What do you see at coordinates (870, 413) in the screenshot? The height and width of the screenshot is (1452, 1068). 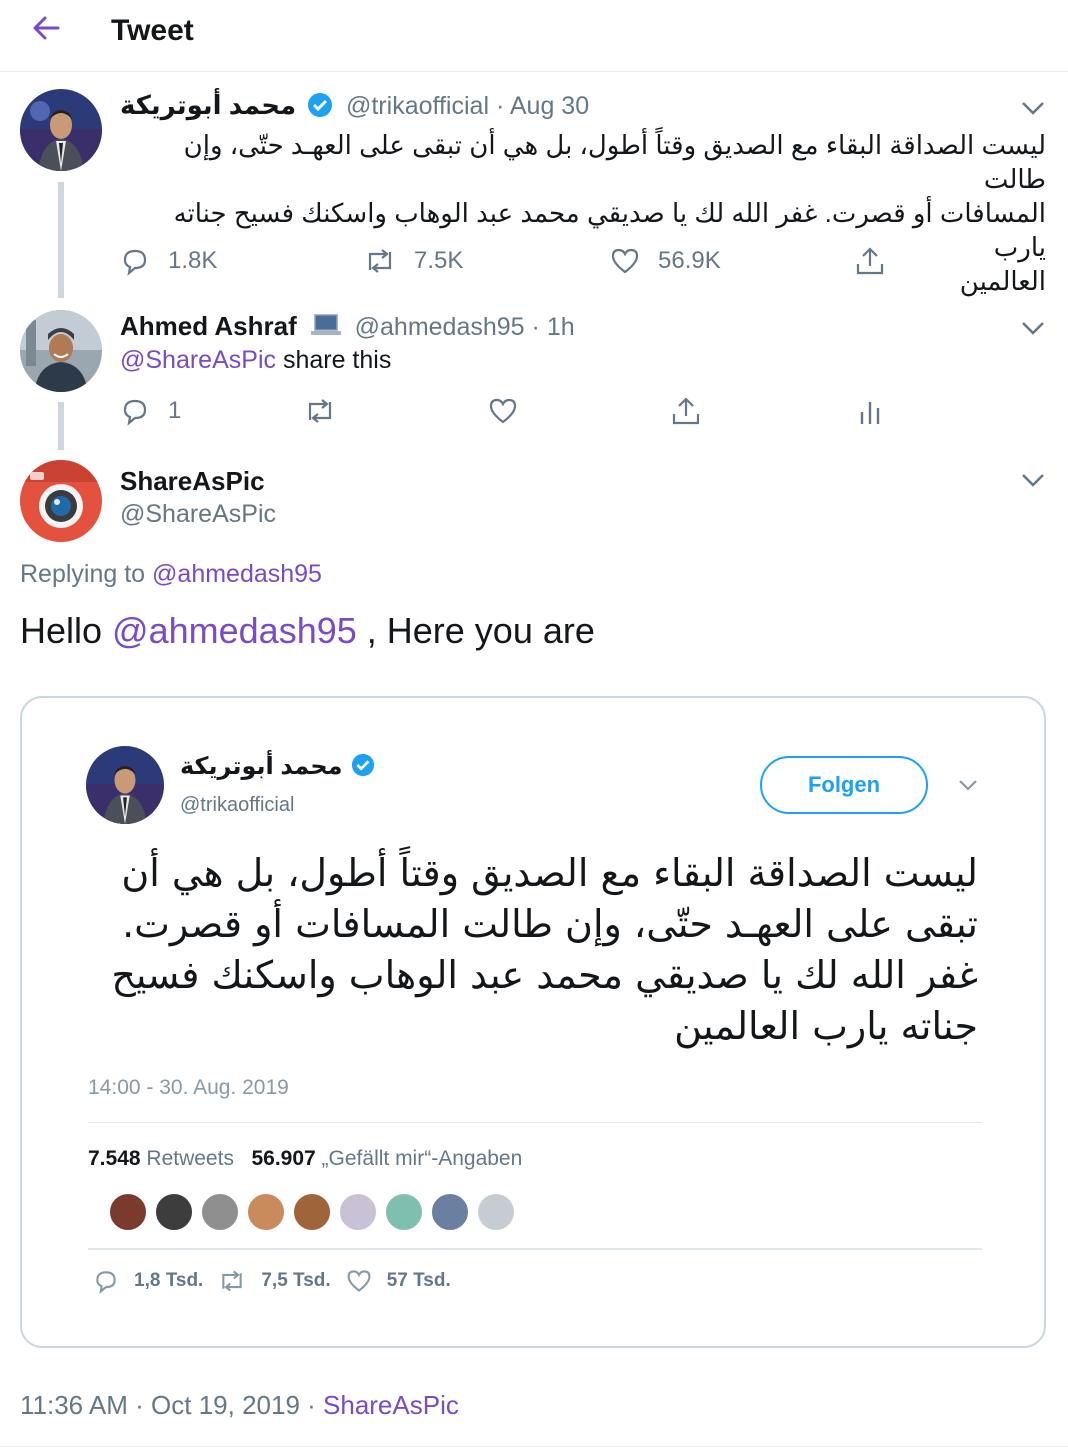 I see `analytics-icon` at bounding box center [870, 413].